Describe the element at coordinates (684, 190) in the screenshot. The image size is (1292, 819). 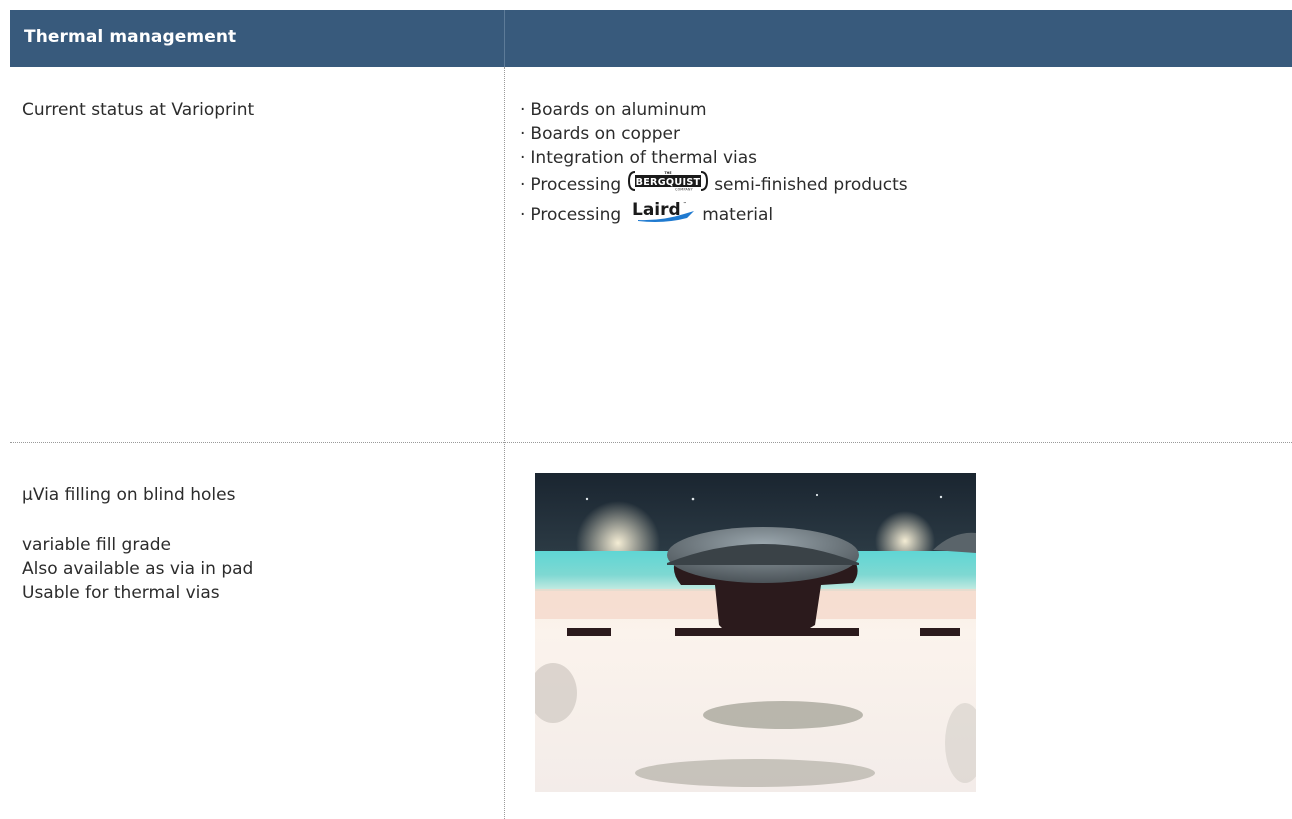
I see `svg-text: COMPANY` at that location.